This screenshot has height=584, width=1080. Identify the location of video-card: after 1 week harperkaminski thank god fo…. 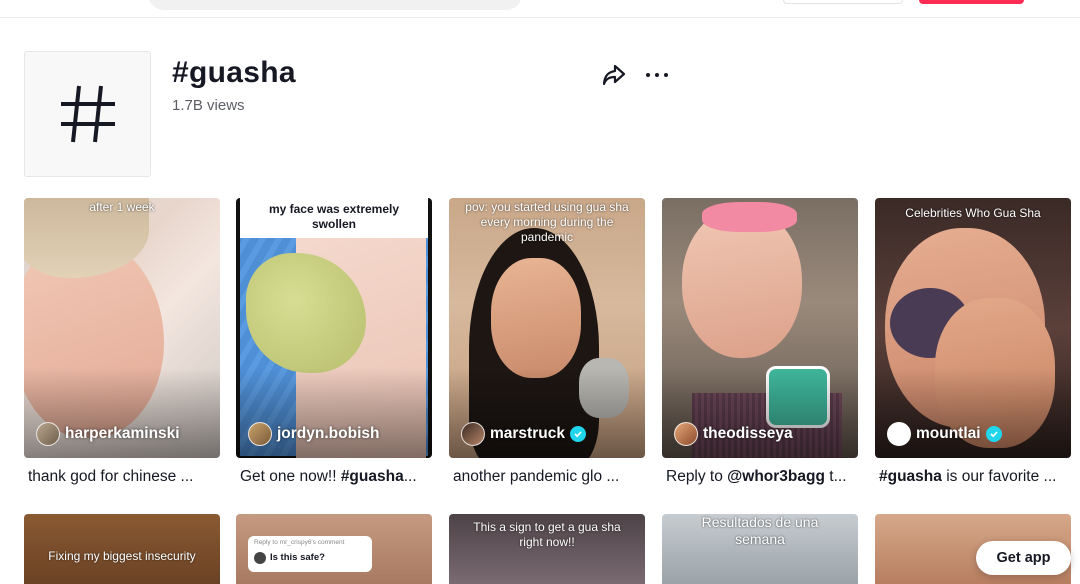
(122, 342).